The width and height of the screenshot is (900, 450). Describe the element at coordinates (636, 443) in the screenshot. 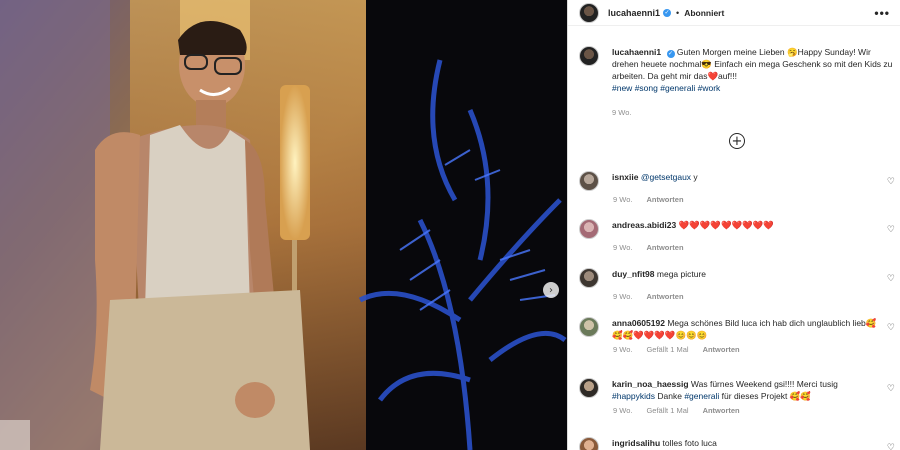

I see `commenter-username: ingridsalihu` at that location.